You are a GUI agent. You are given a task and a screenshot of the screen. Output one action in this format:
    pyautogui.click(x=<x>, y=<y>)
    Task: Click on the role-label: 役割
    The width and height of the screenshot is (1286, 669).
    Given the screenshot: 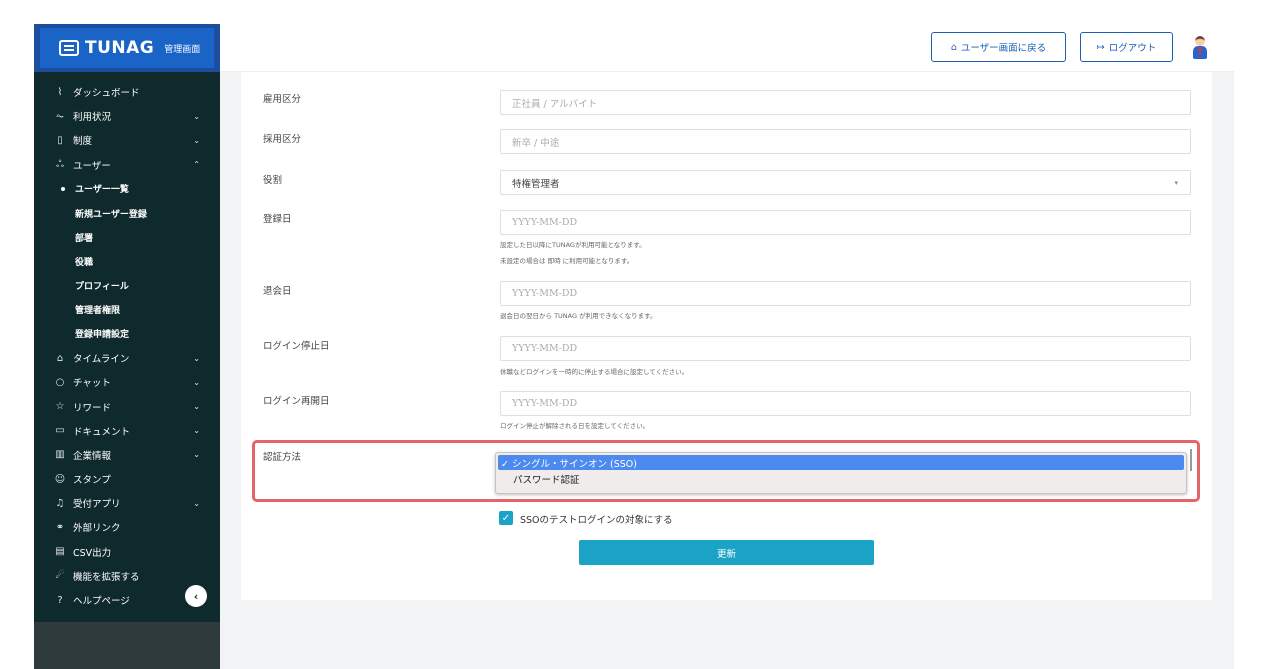 What is the action you would take?
    pyautogui.click(x=273, y=180)
    